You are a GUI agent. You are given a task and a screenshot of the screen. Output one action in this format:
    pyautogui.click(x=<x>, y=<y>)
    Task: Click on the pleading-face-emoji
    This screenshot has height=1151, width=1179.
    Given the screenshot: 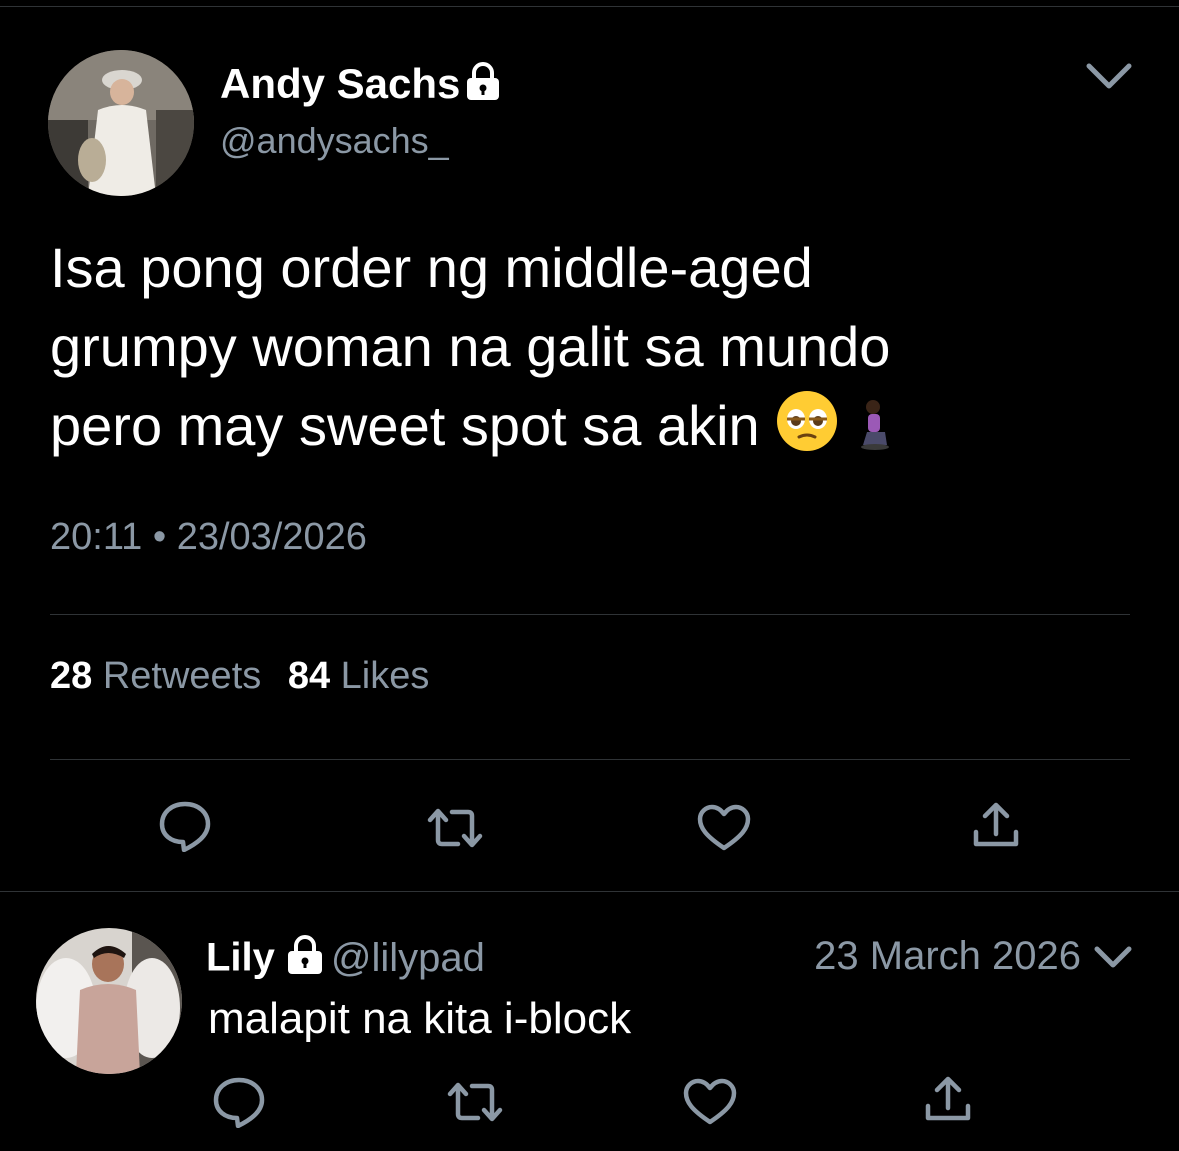 What is the action you would take?
    pyautogui.click(x=807, y=431)
    